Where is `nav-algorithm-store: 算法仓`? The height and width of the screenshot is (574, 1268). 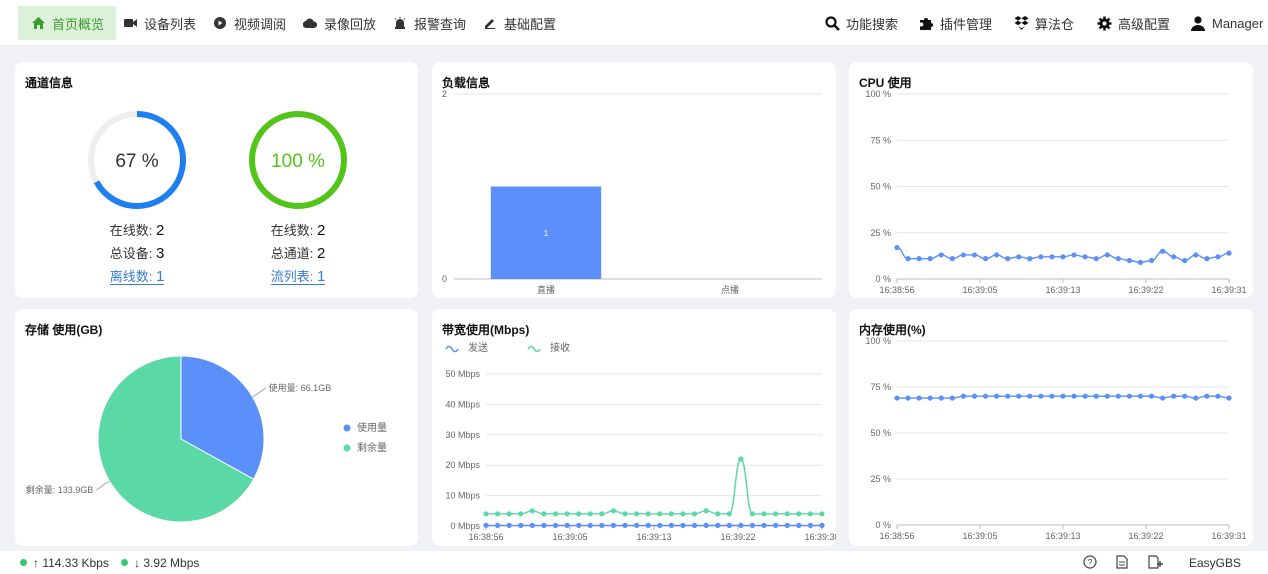
nav-algorithm-store: 算法仓 is located at coordinates (1043, 23).